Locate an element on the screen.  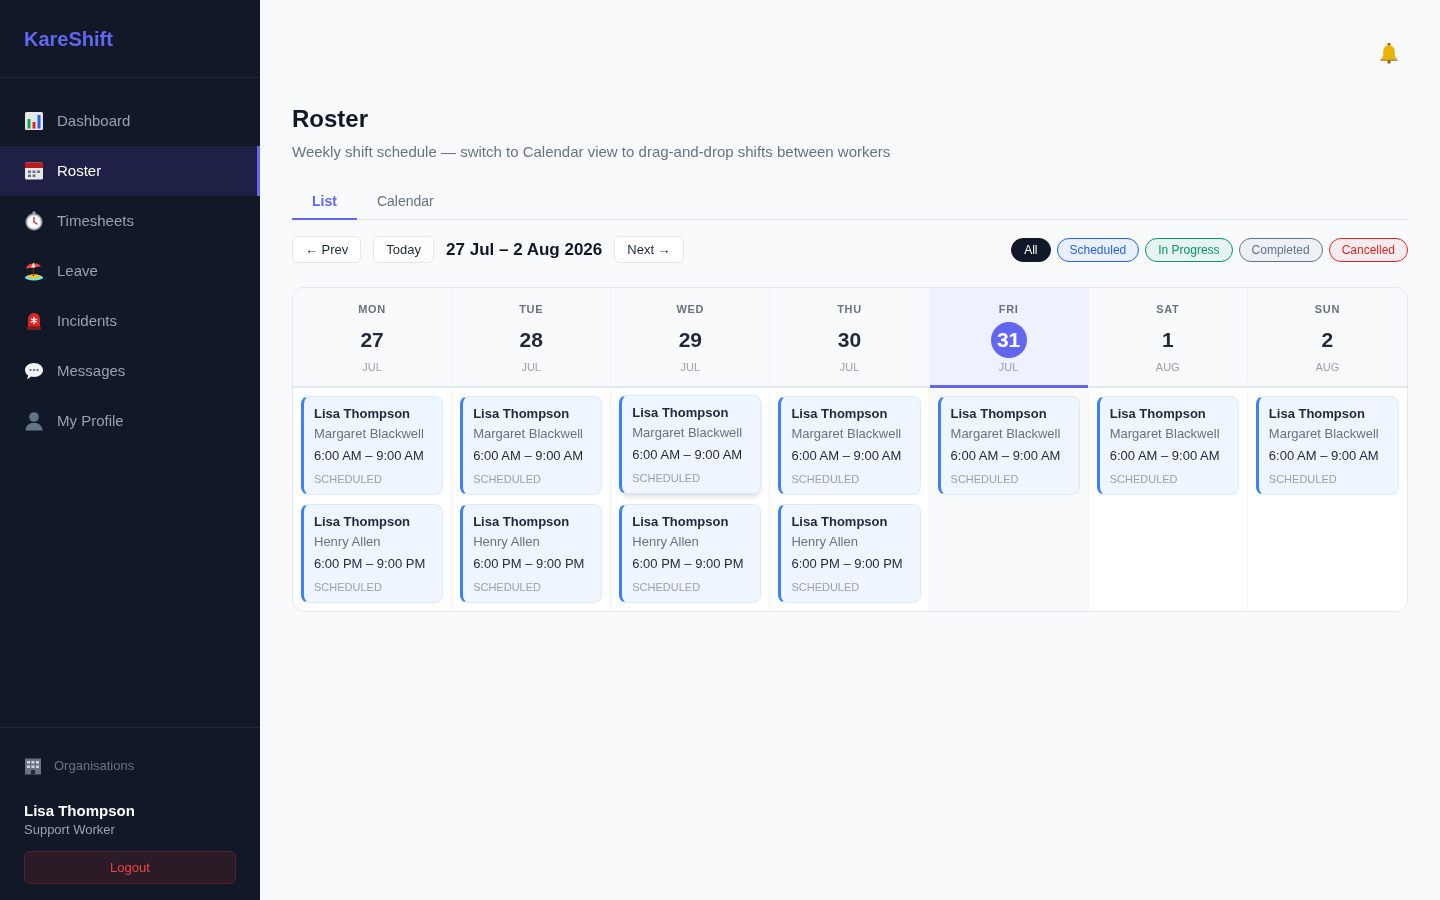
date-number: 29 is located at coordinates (690, 340).